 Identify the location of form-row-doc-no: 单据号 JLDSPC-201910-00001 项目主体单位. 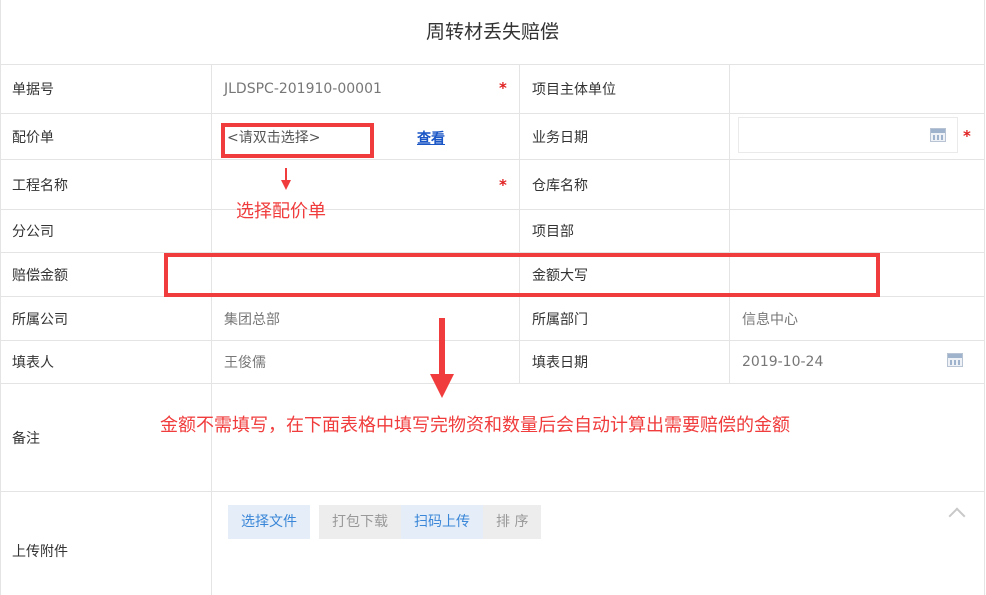
(492, 89).